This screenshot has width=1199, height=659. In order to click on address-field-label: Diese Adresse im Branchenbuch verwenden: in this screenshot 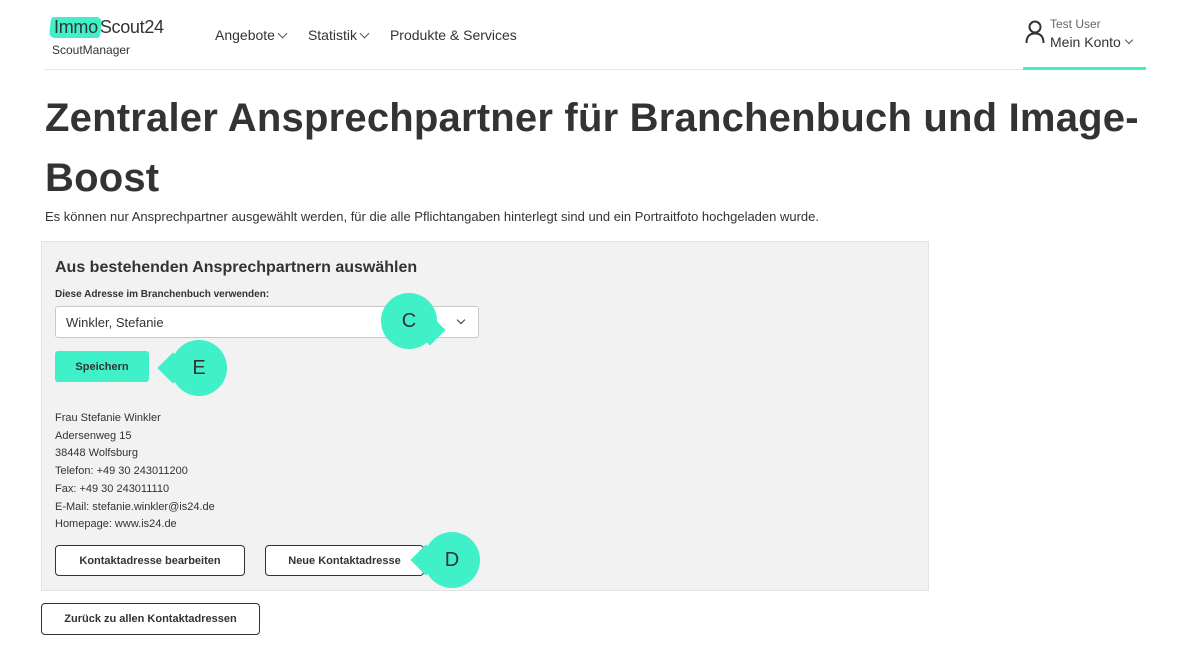, I will do `click(162, 294)`.